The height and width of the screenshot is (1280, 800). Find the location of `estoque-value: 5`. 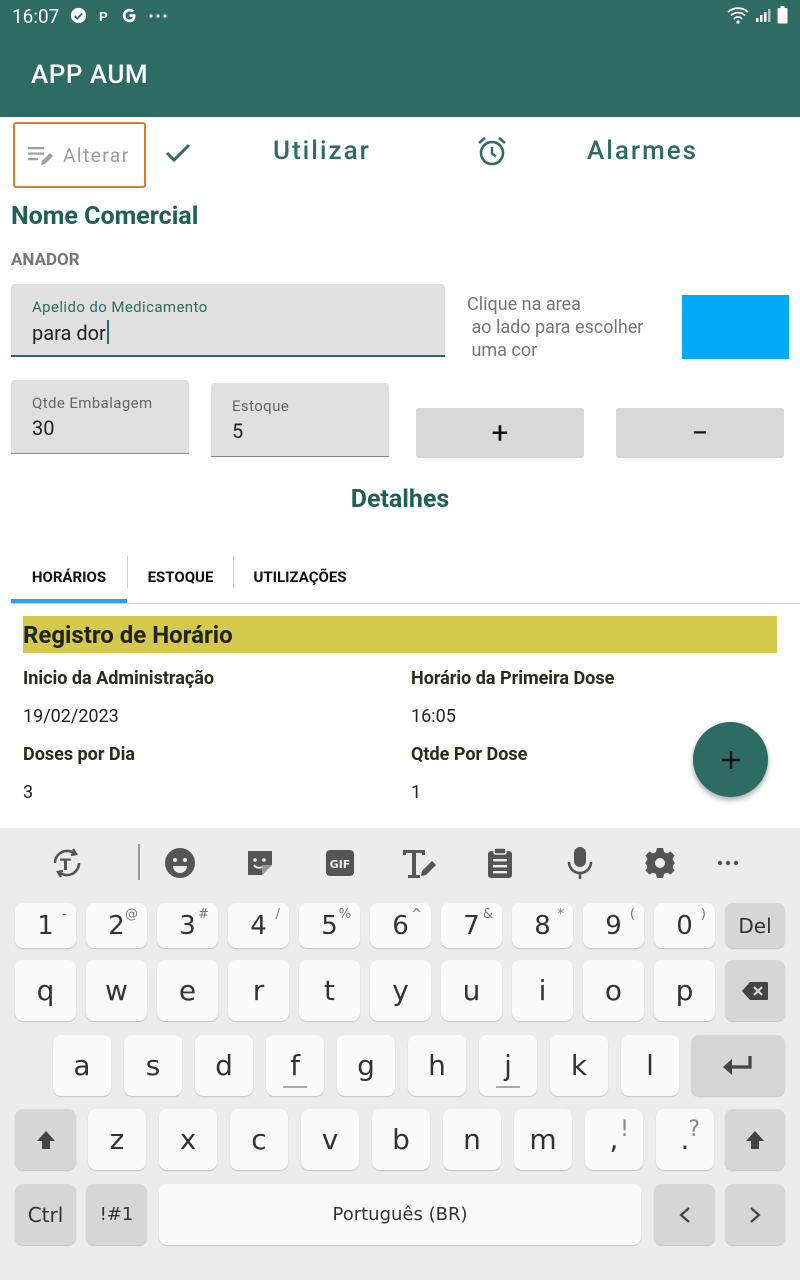

estoque-value: 5 is located at coordinates (237, 431).